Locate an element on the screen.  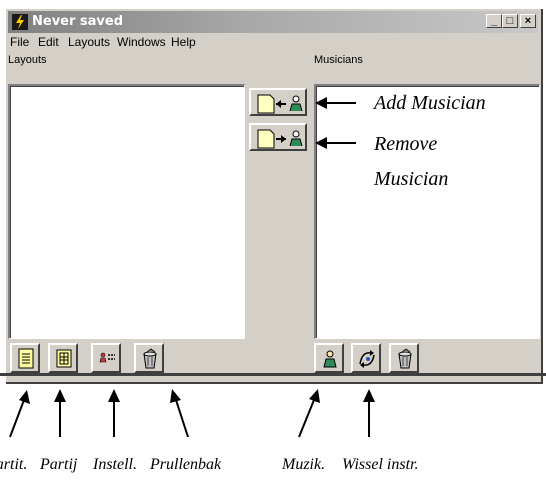
add-musician-arrow is located at coordinates (335, 103).